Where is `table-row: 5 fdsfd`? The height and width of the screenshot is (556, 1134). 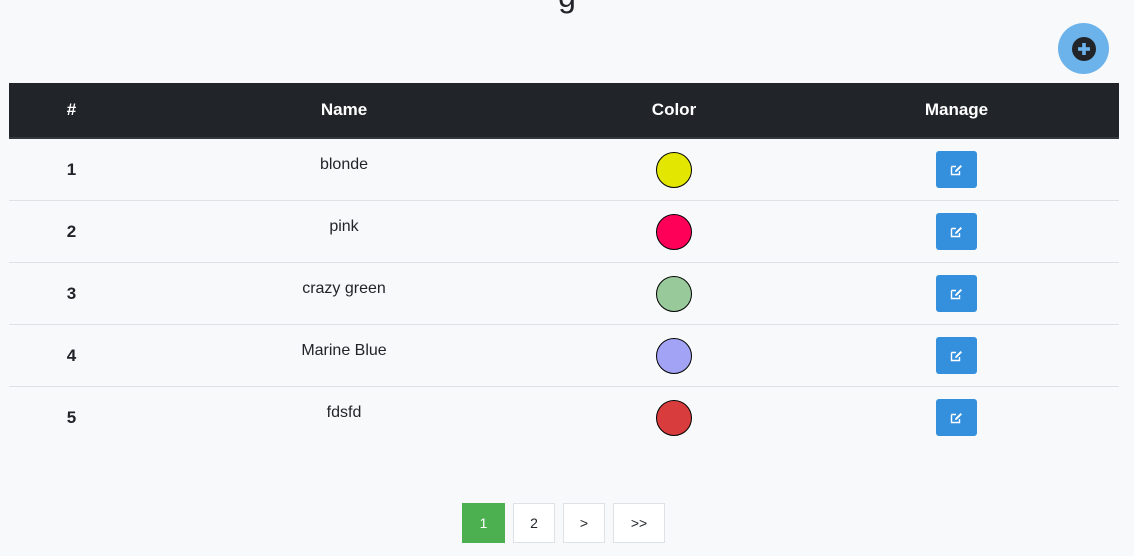 table-row: 5 fdsfd is located at coordinates (564, 418).